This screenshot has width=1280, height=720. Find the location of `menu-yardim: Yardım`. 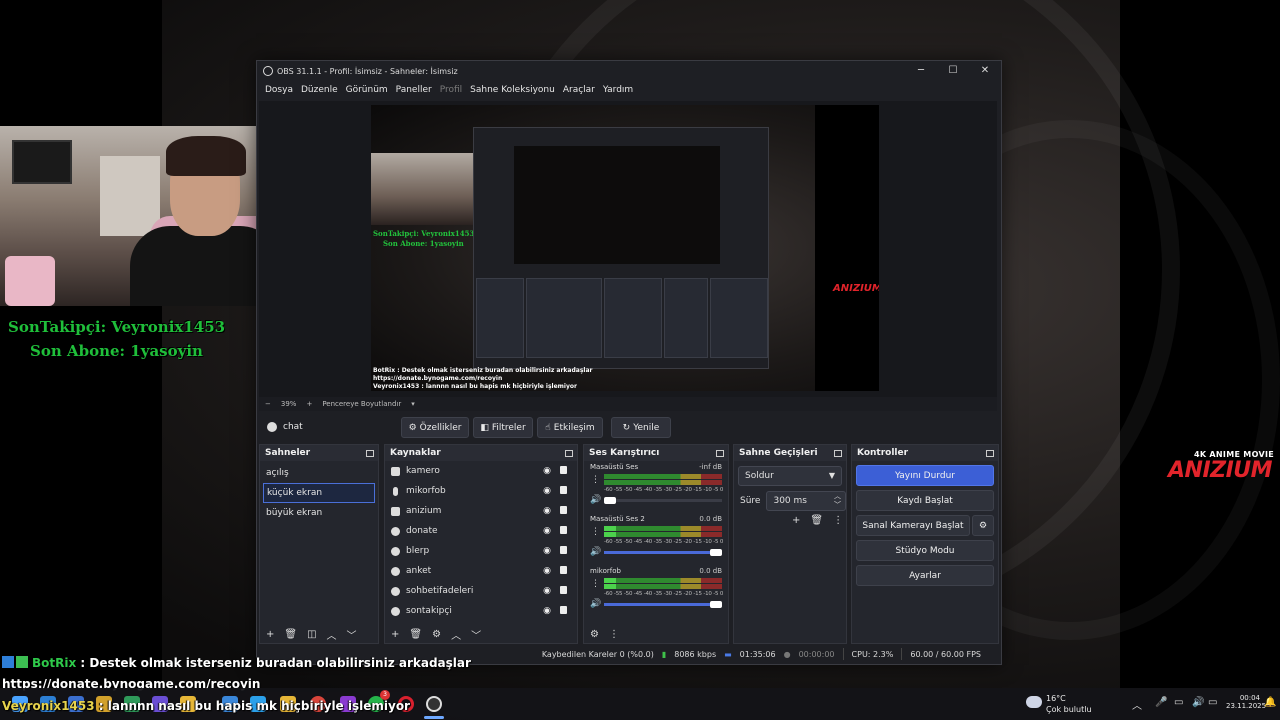

menu-yardim: Yardım is located at coordinates (618, 90).